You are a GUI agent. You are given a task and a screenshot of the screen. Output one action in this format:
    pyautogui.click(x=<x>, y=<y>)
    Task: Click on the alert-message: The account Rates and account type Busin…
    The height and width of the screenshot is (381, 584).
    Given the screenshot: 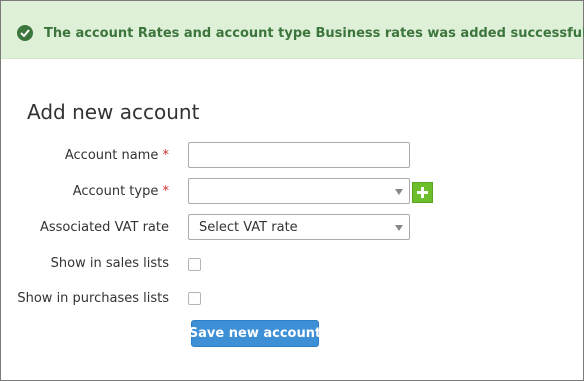 What is the action you would take?
    pyautogui.click(x=314, y=33)
    